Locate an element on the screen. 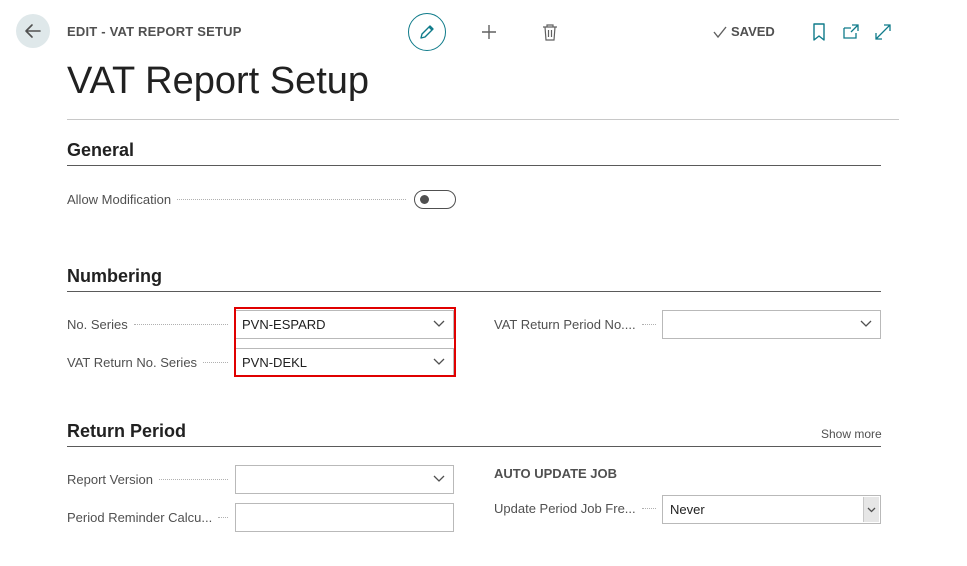  delete-button is located at coordinates (550, 32).